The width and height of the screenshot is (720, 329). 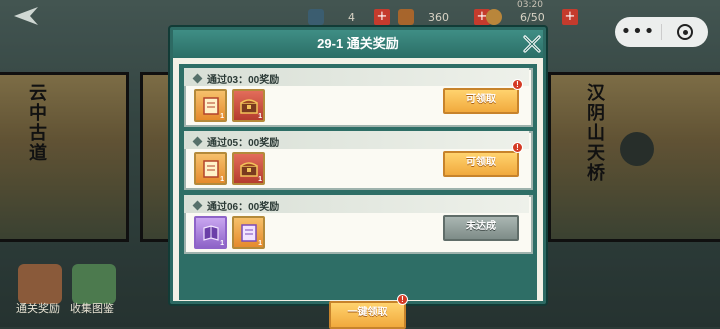 What do you see at coordinates (570, 17) in the screenshot?
I see `energy-add-button: +` at bounding box center [570, 17].